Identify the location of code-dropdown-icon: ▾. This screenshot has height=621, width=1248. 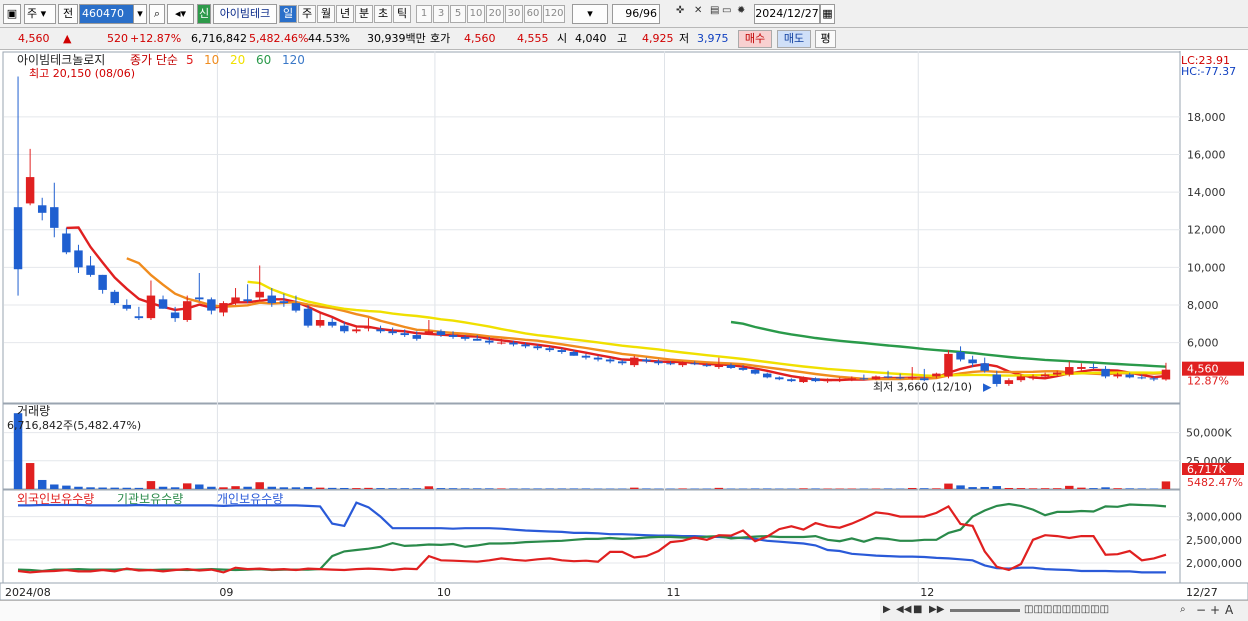
(140, 14).